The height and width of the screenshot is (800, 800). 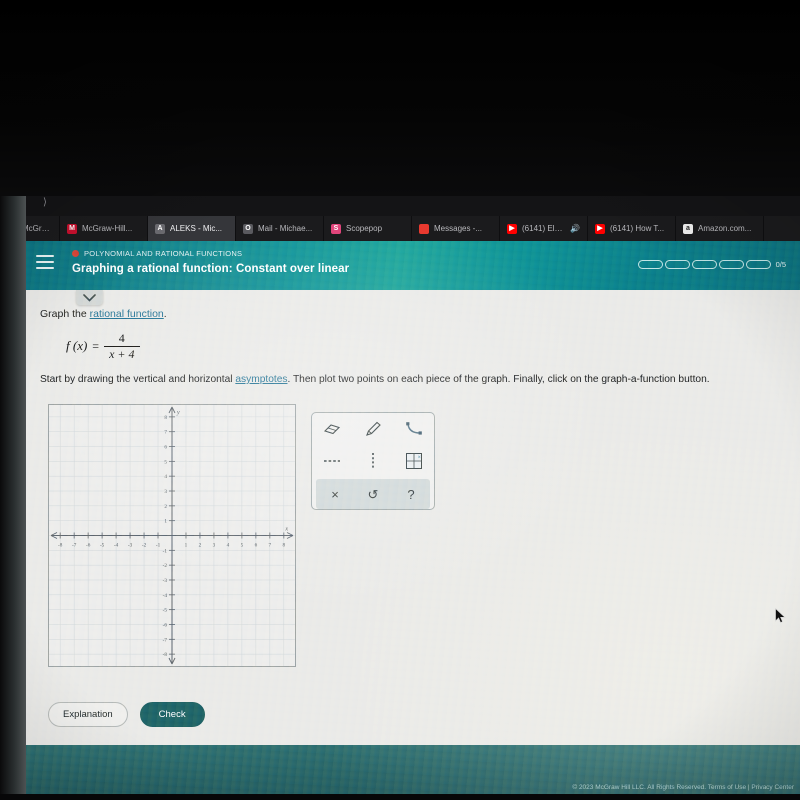 I want to click on action-buttons: Explanation Check, so click(x=126, y=714).